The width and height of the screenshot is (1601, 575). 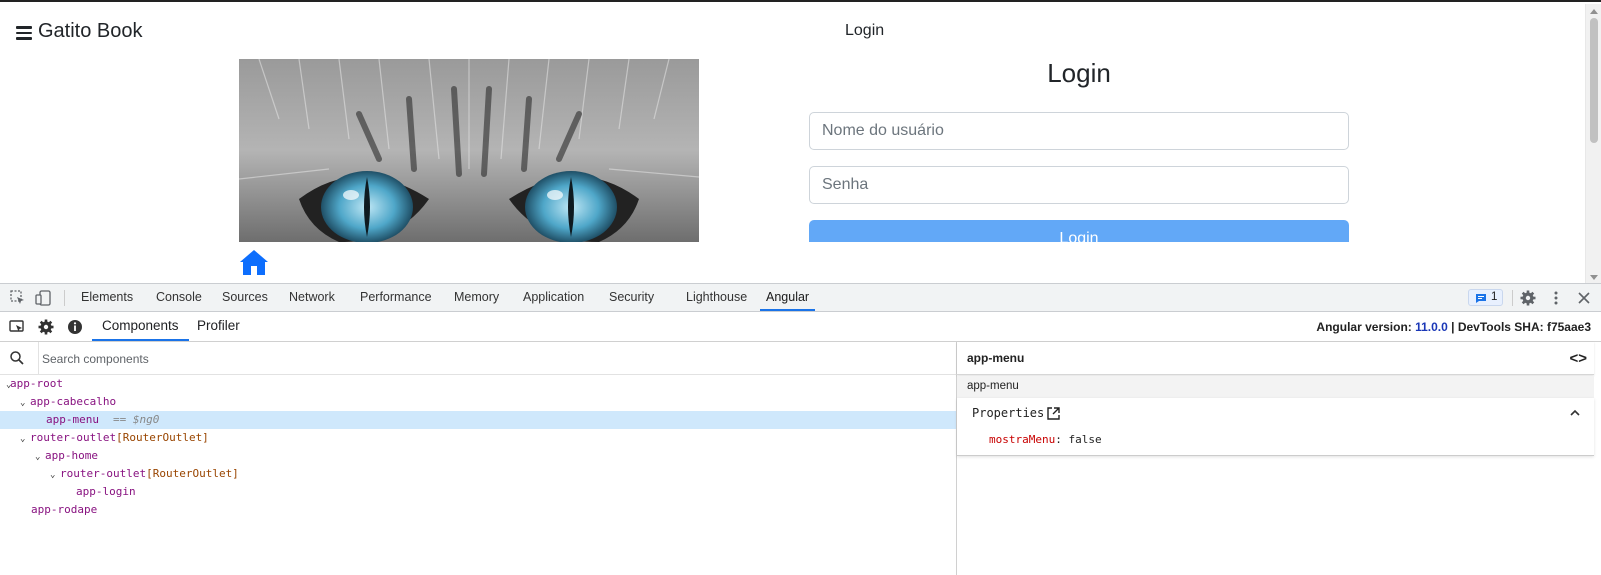 What do you see at coordinates (478, 492) in the screenshot?
I see `tree-node-app-login: app-login` at bounding box center [478, 492].